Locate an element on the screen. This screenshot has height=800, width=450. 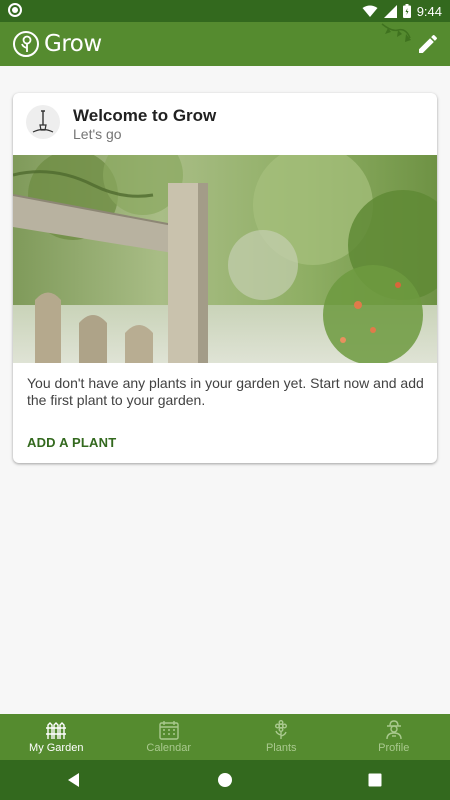
nav-label: Plants is located at coordinates (281, 748).